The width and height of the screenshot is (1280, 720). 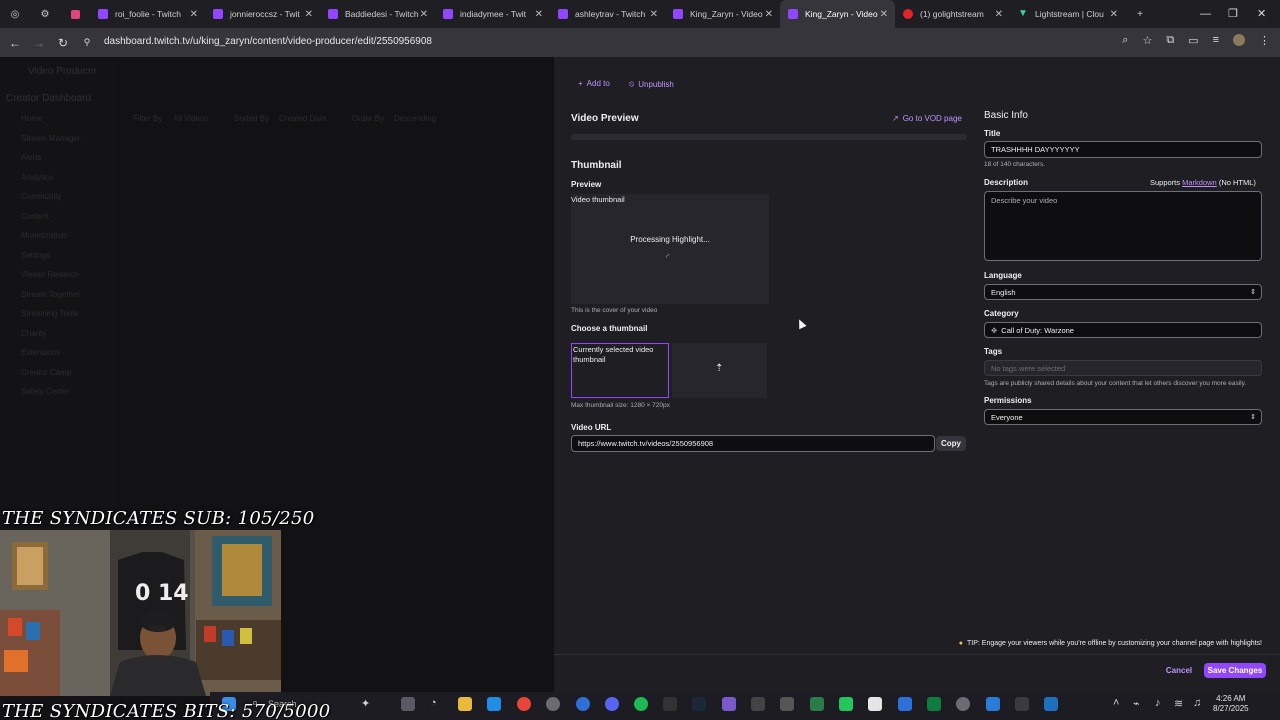 I want to click on markdown-link: Markdown, so click(x=1199, y=182).